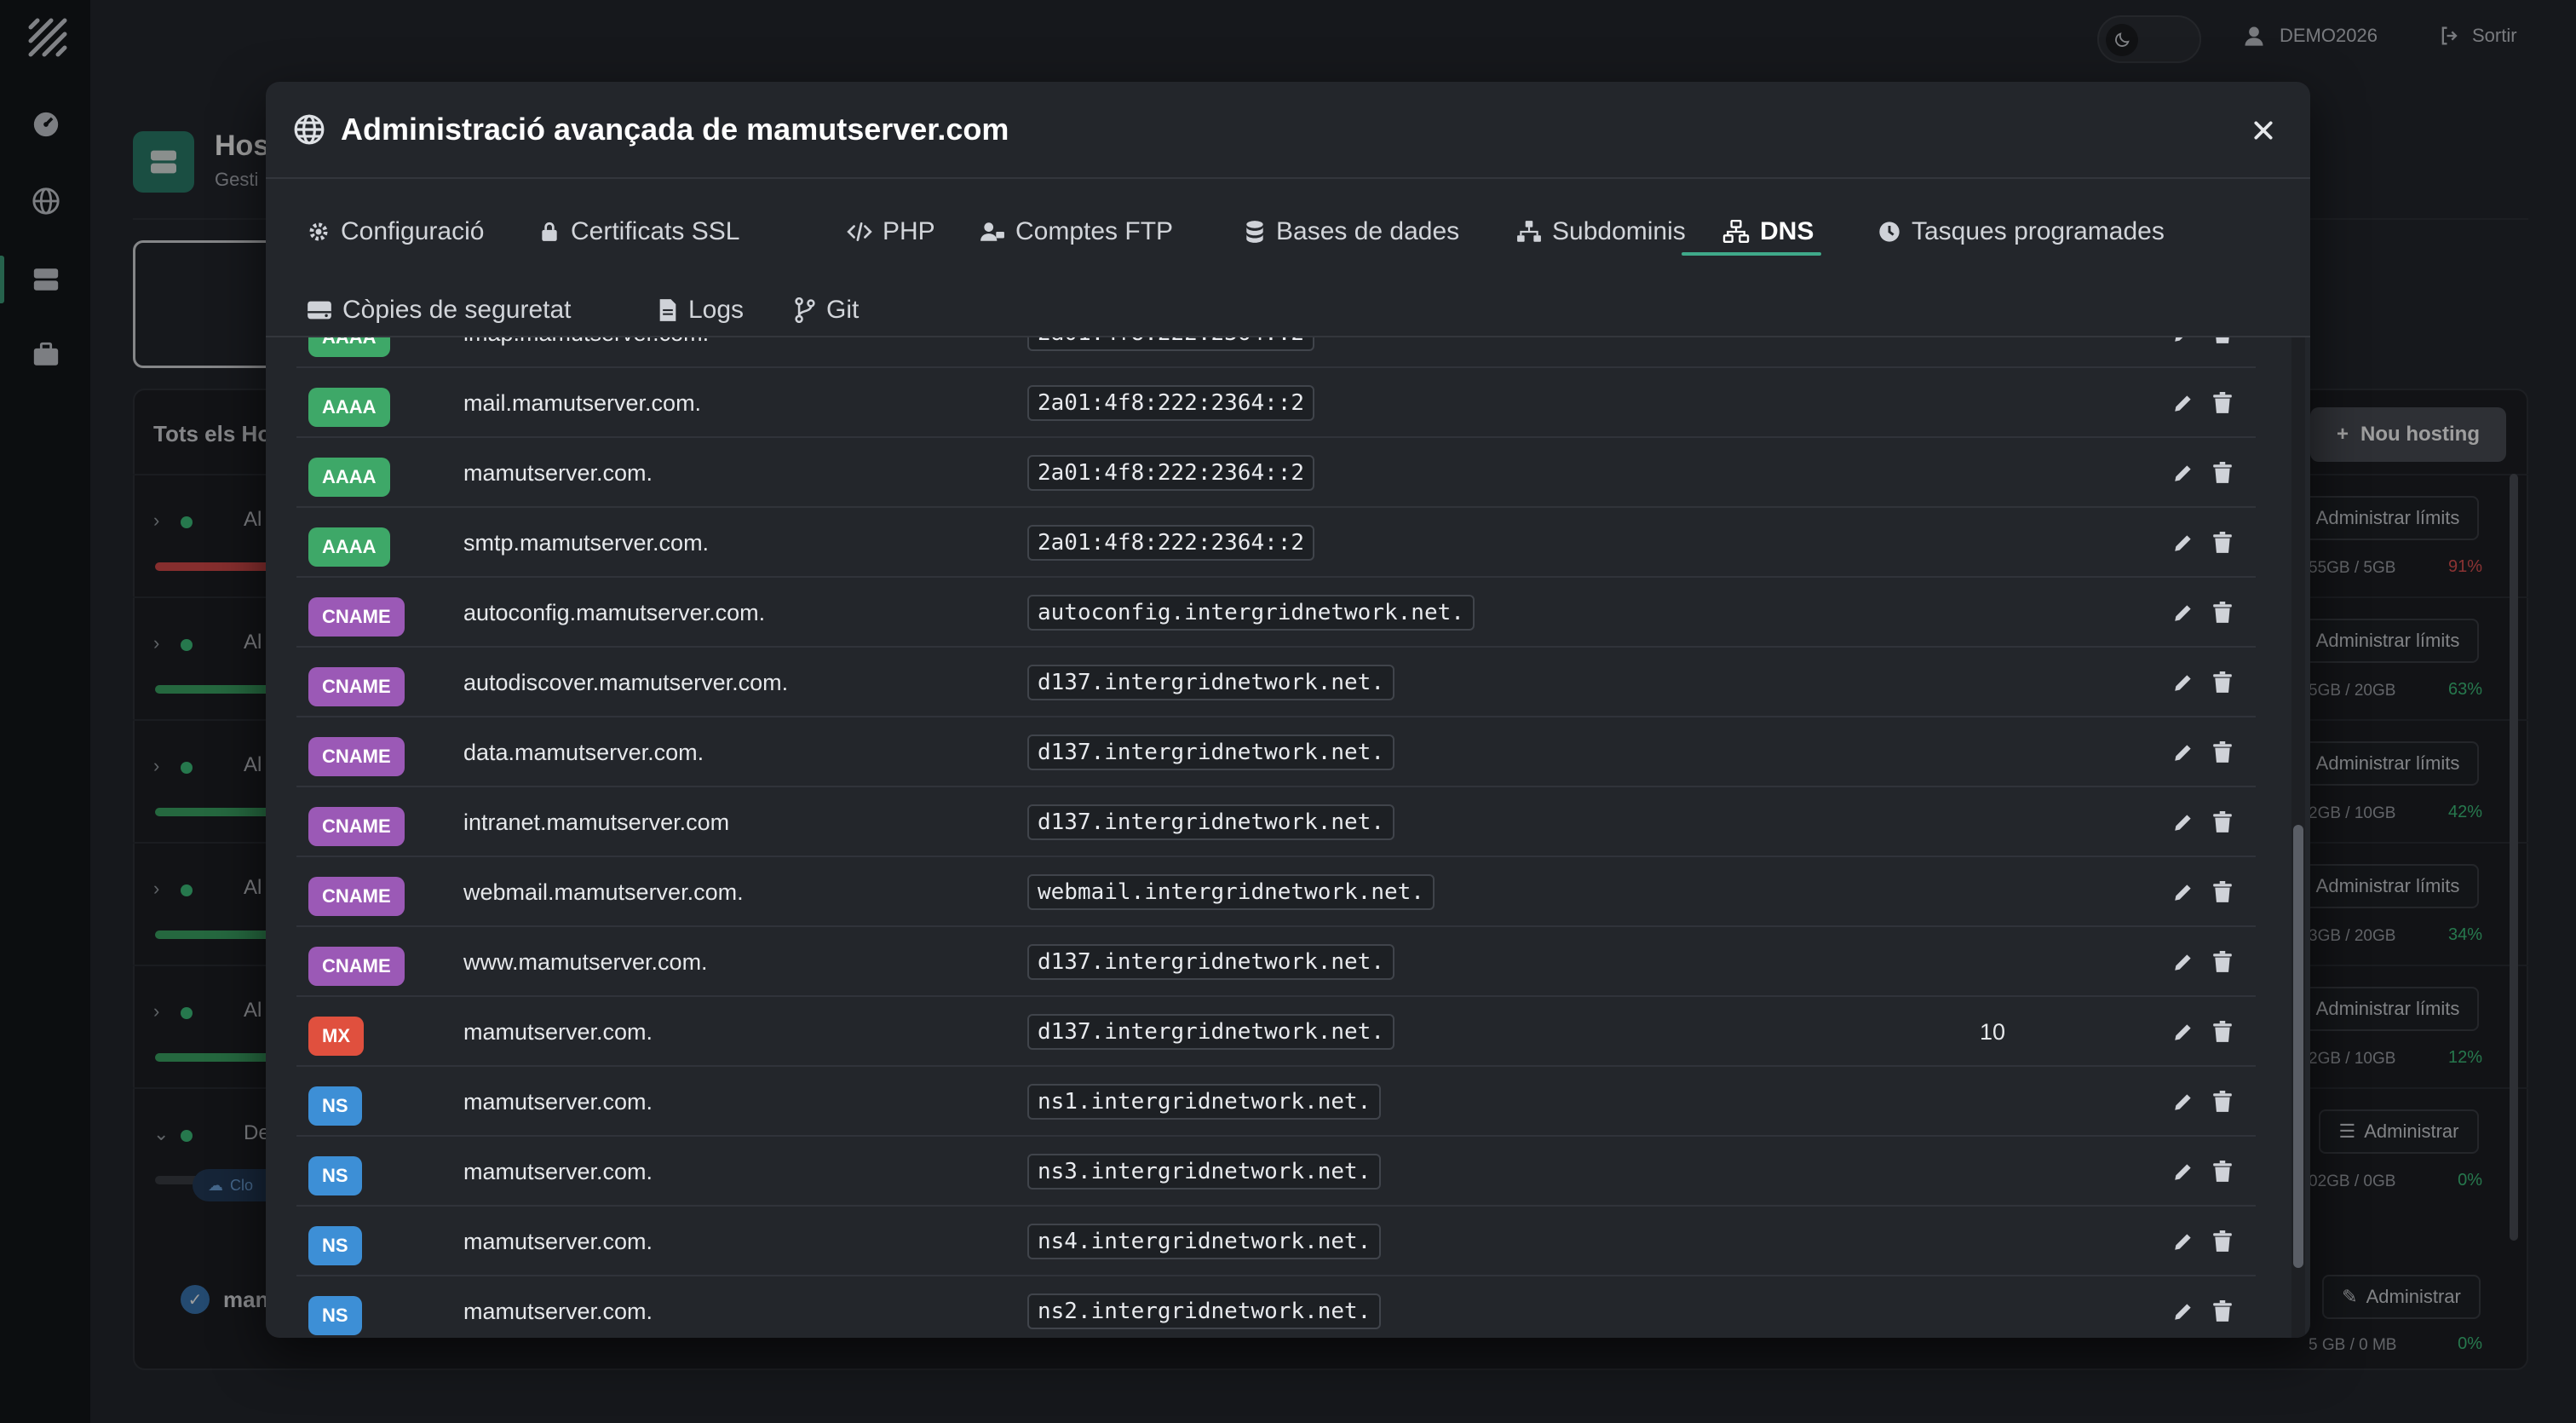 The width and height of the screenshot is (2576, 1423). I want to click on administrar-button: ☰ Administrar, so click(2399, 1132).